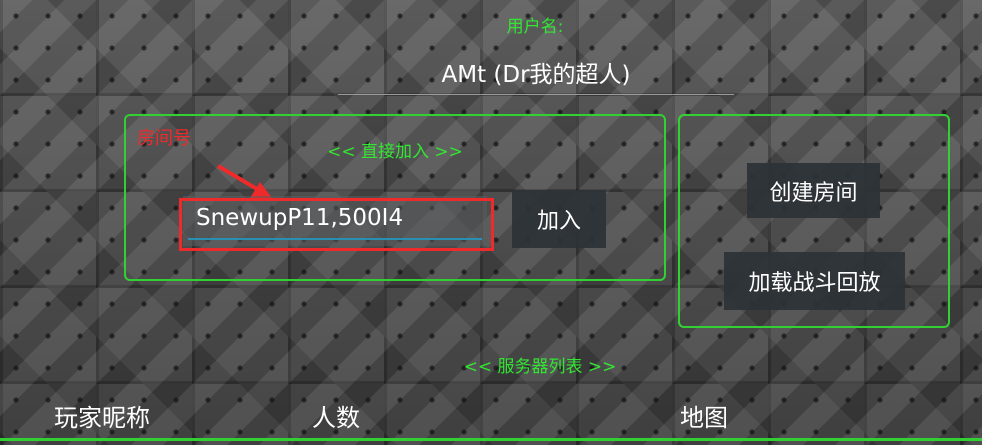 The width and height of the screenshot is (982, 445). Describe the element at coordinates (102, 418) in the screenshot. I see `column-header-player-name: 玩家昵称` at that location.